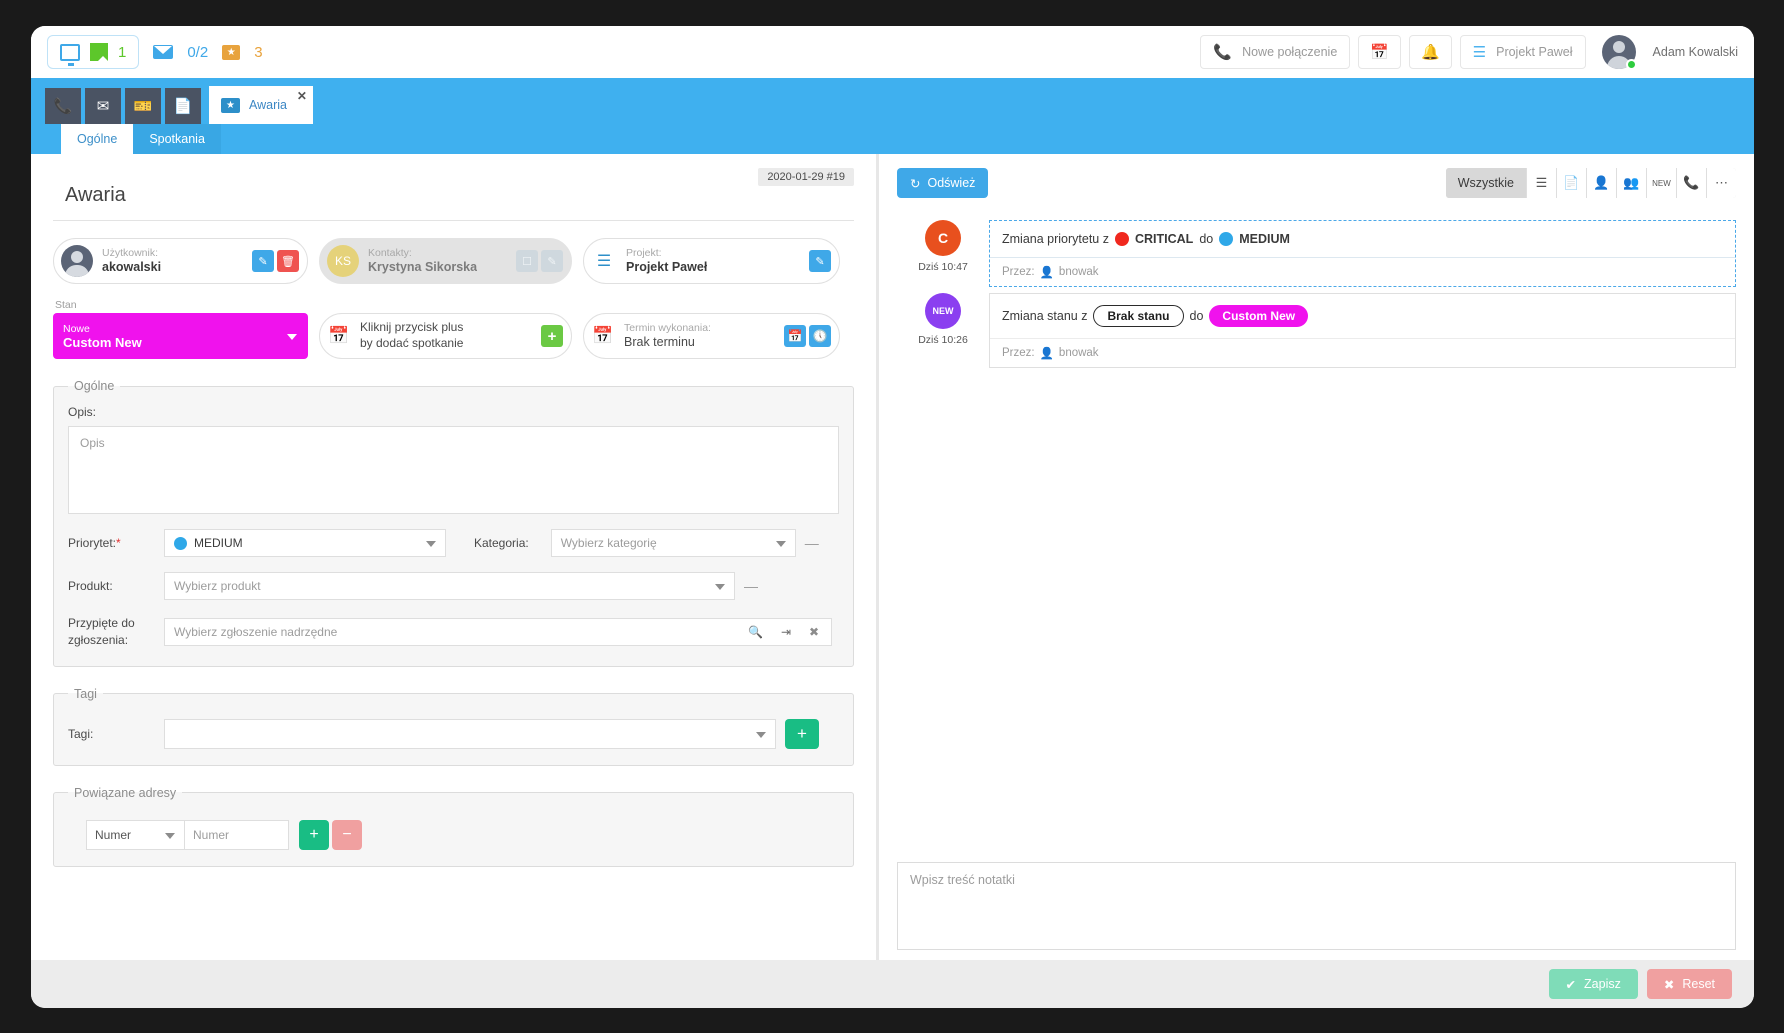 The height and width of the screenshot is (1033, 1784). Describe the element at coordinates (943, 311) in the screenshot. I see `activity-avatar-icon: NEW` at that location.